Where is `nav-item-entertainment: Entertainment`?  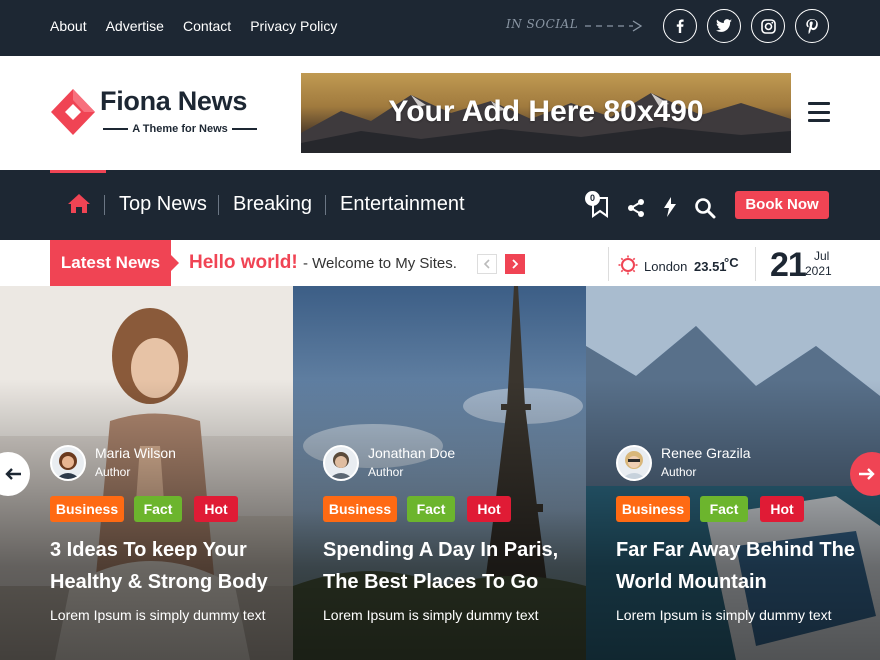
nav-item-entertainment: Entertainment is located at coordinates (402, 204).